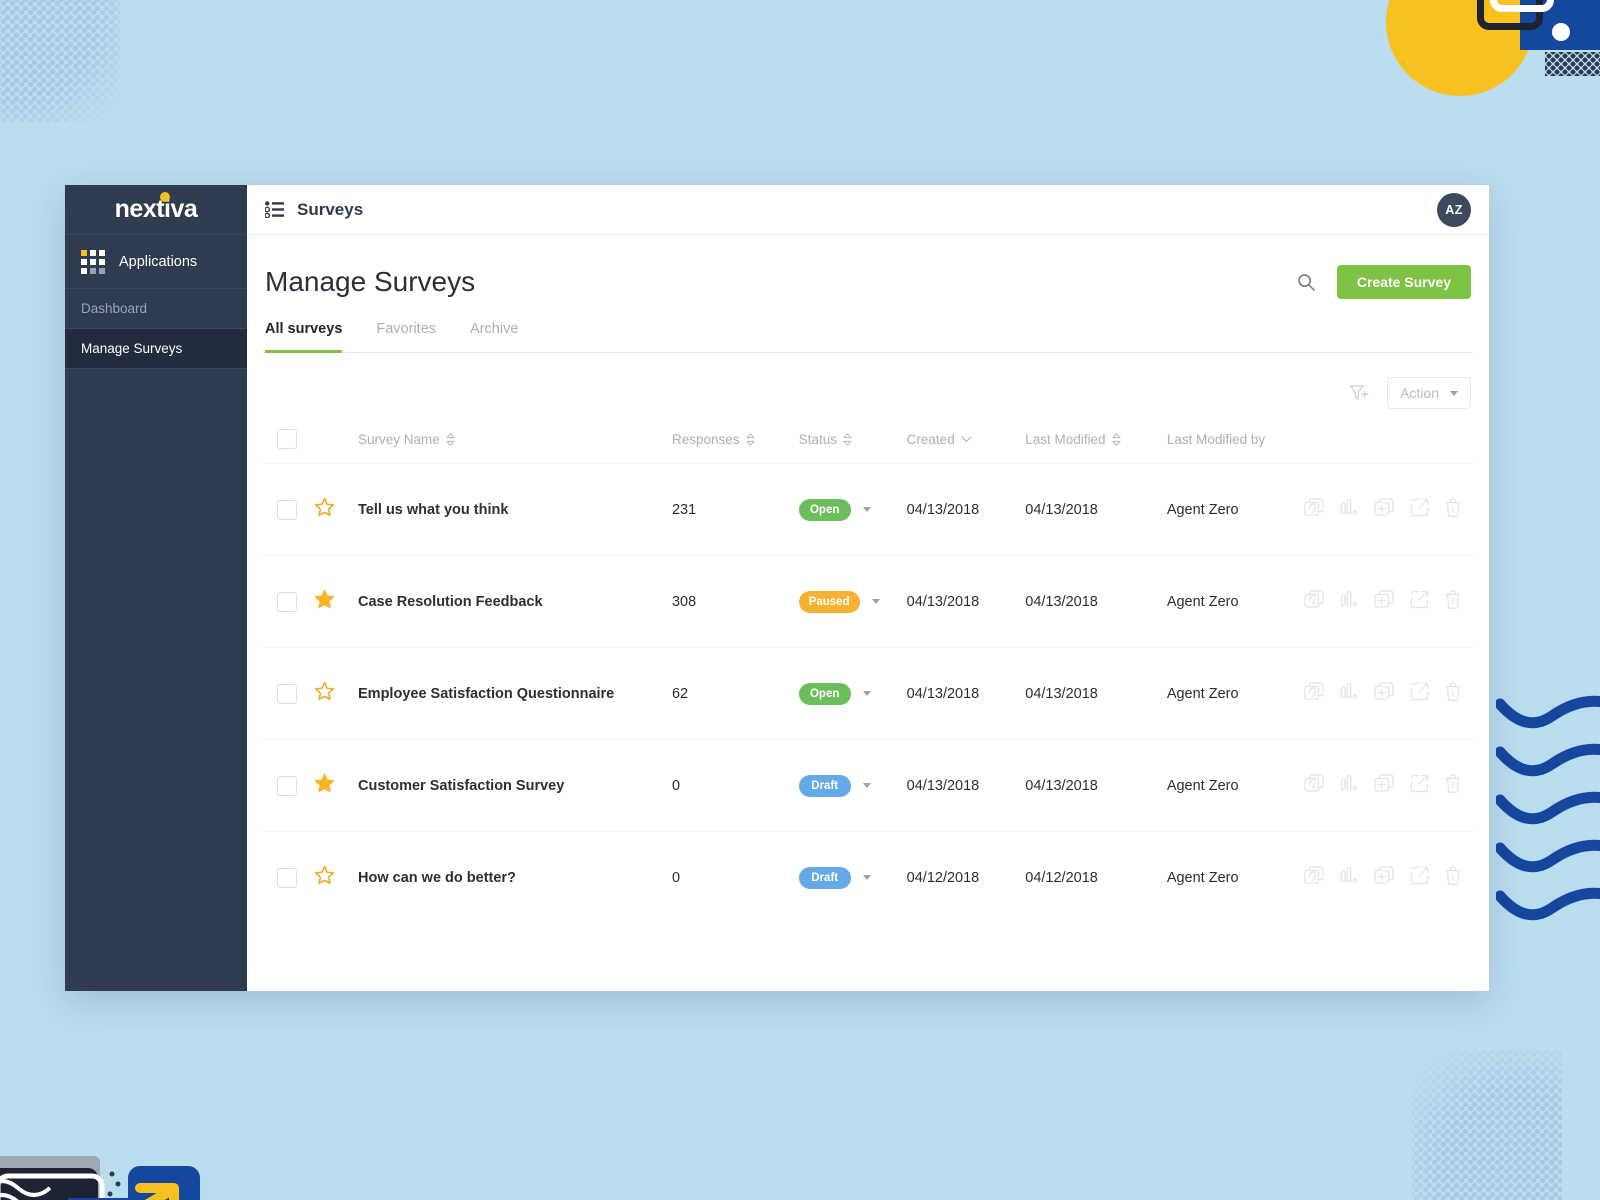  What do you see at coordinates (156, 210) in the screenshot?
I see `brand-logo: nextiva` at bounding box center [156, 210].